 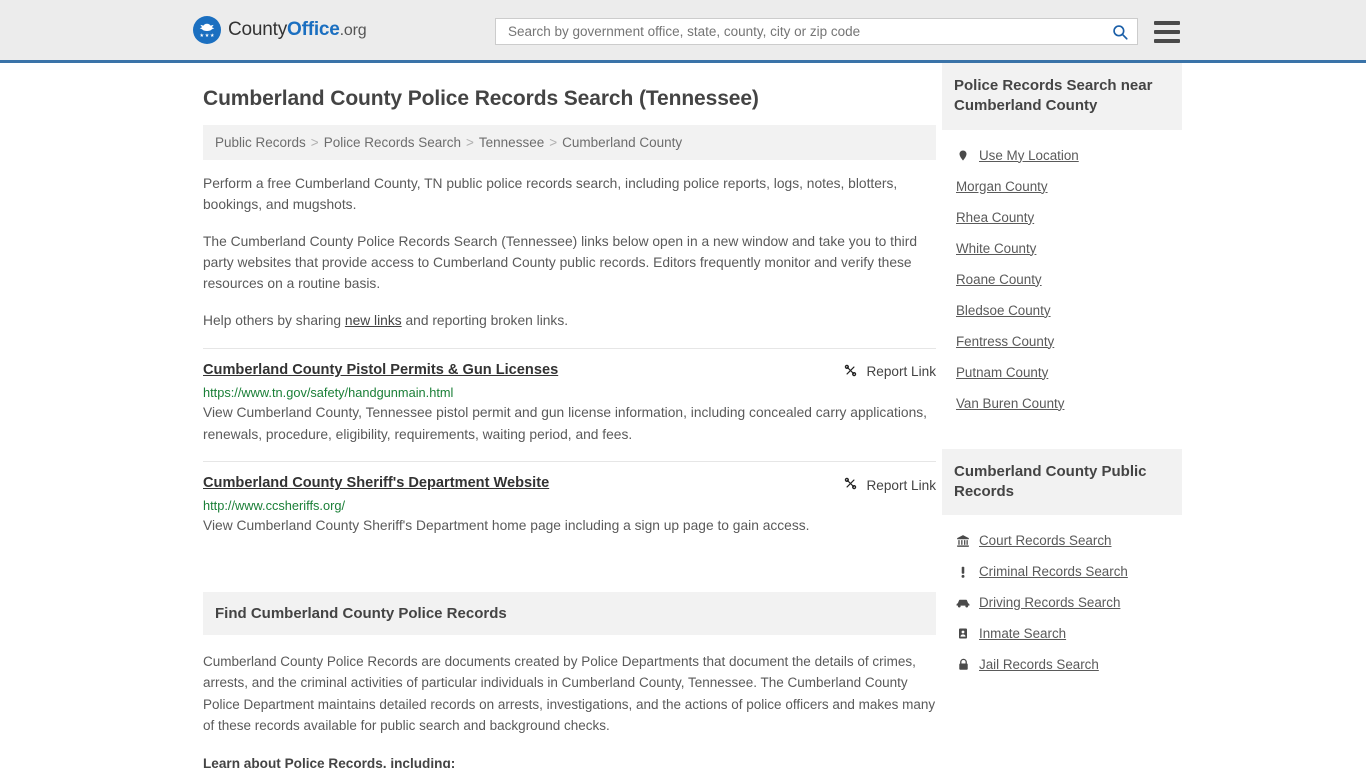 I want to click on site-logo: CountyOffice.org, so click(x=280, y=30).